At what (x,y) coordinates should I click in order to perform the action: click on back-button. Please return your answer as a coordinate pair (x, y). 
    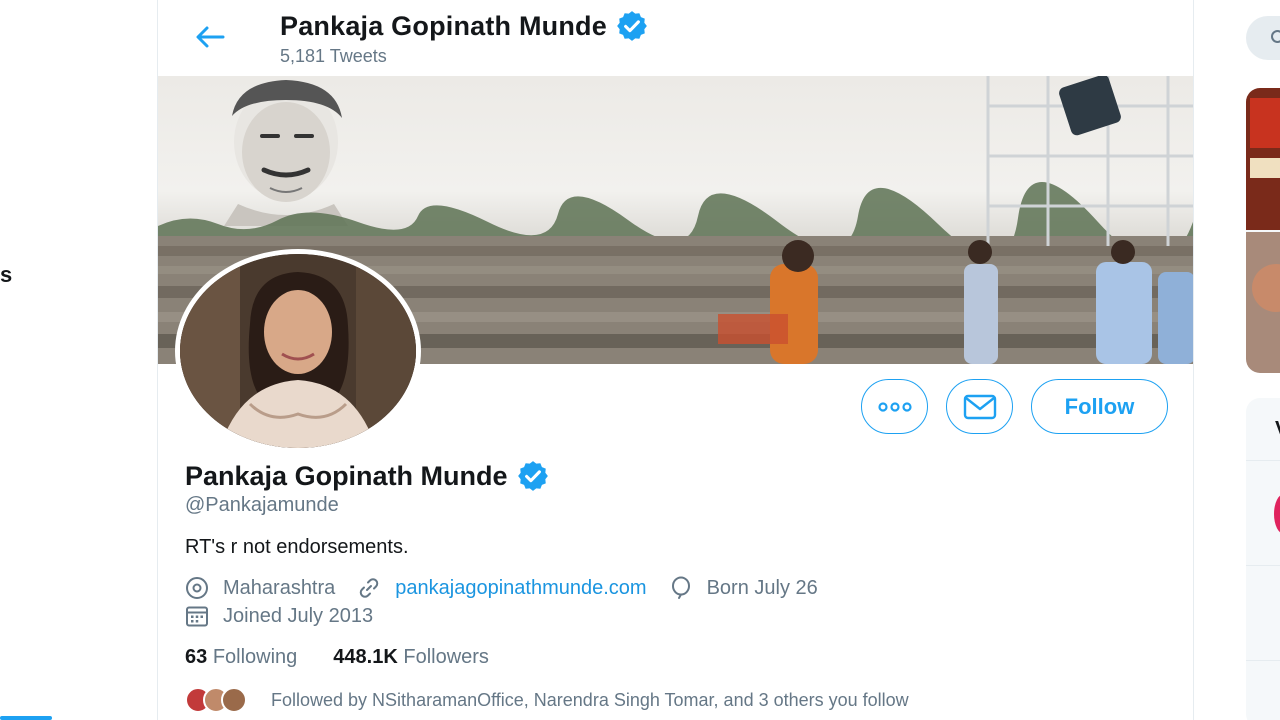
    Looking at the image, I should click on (210, 37).